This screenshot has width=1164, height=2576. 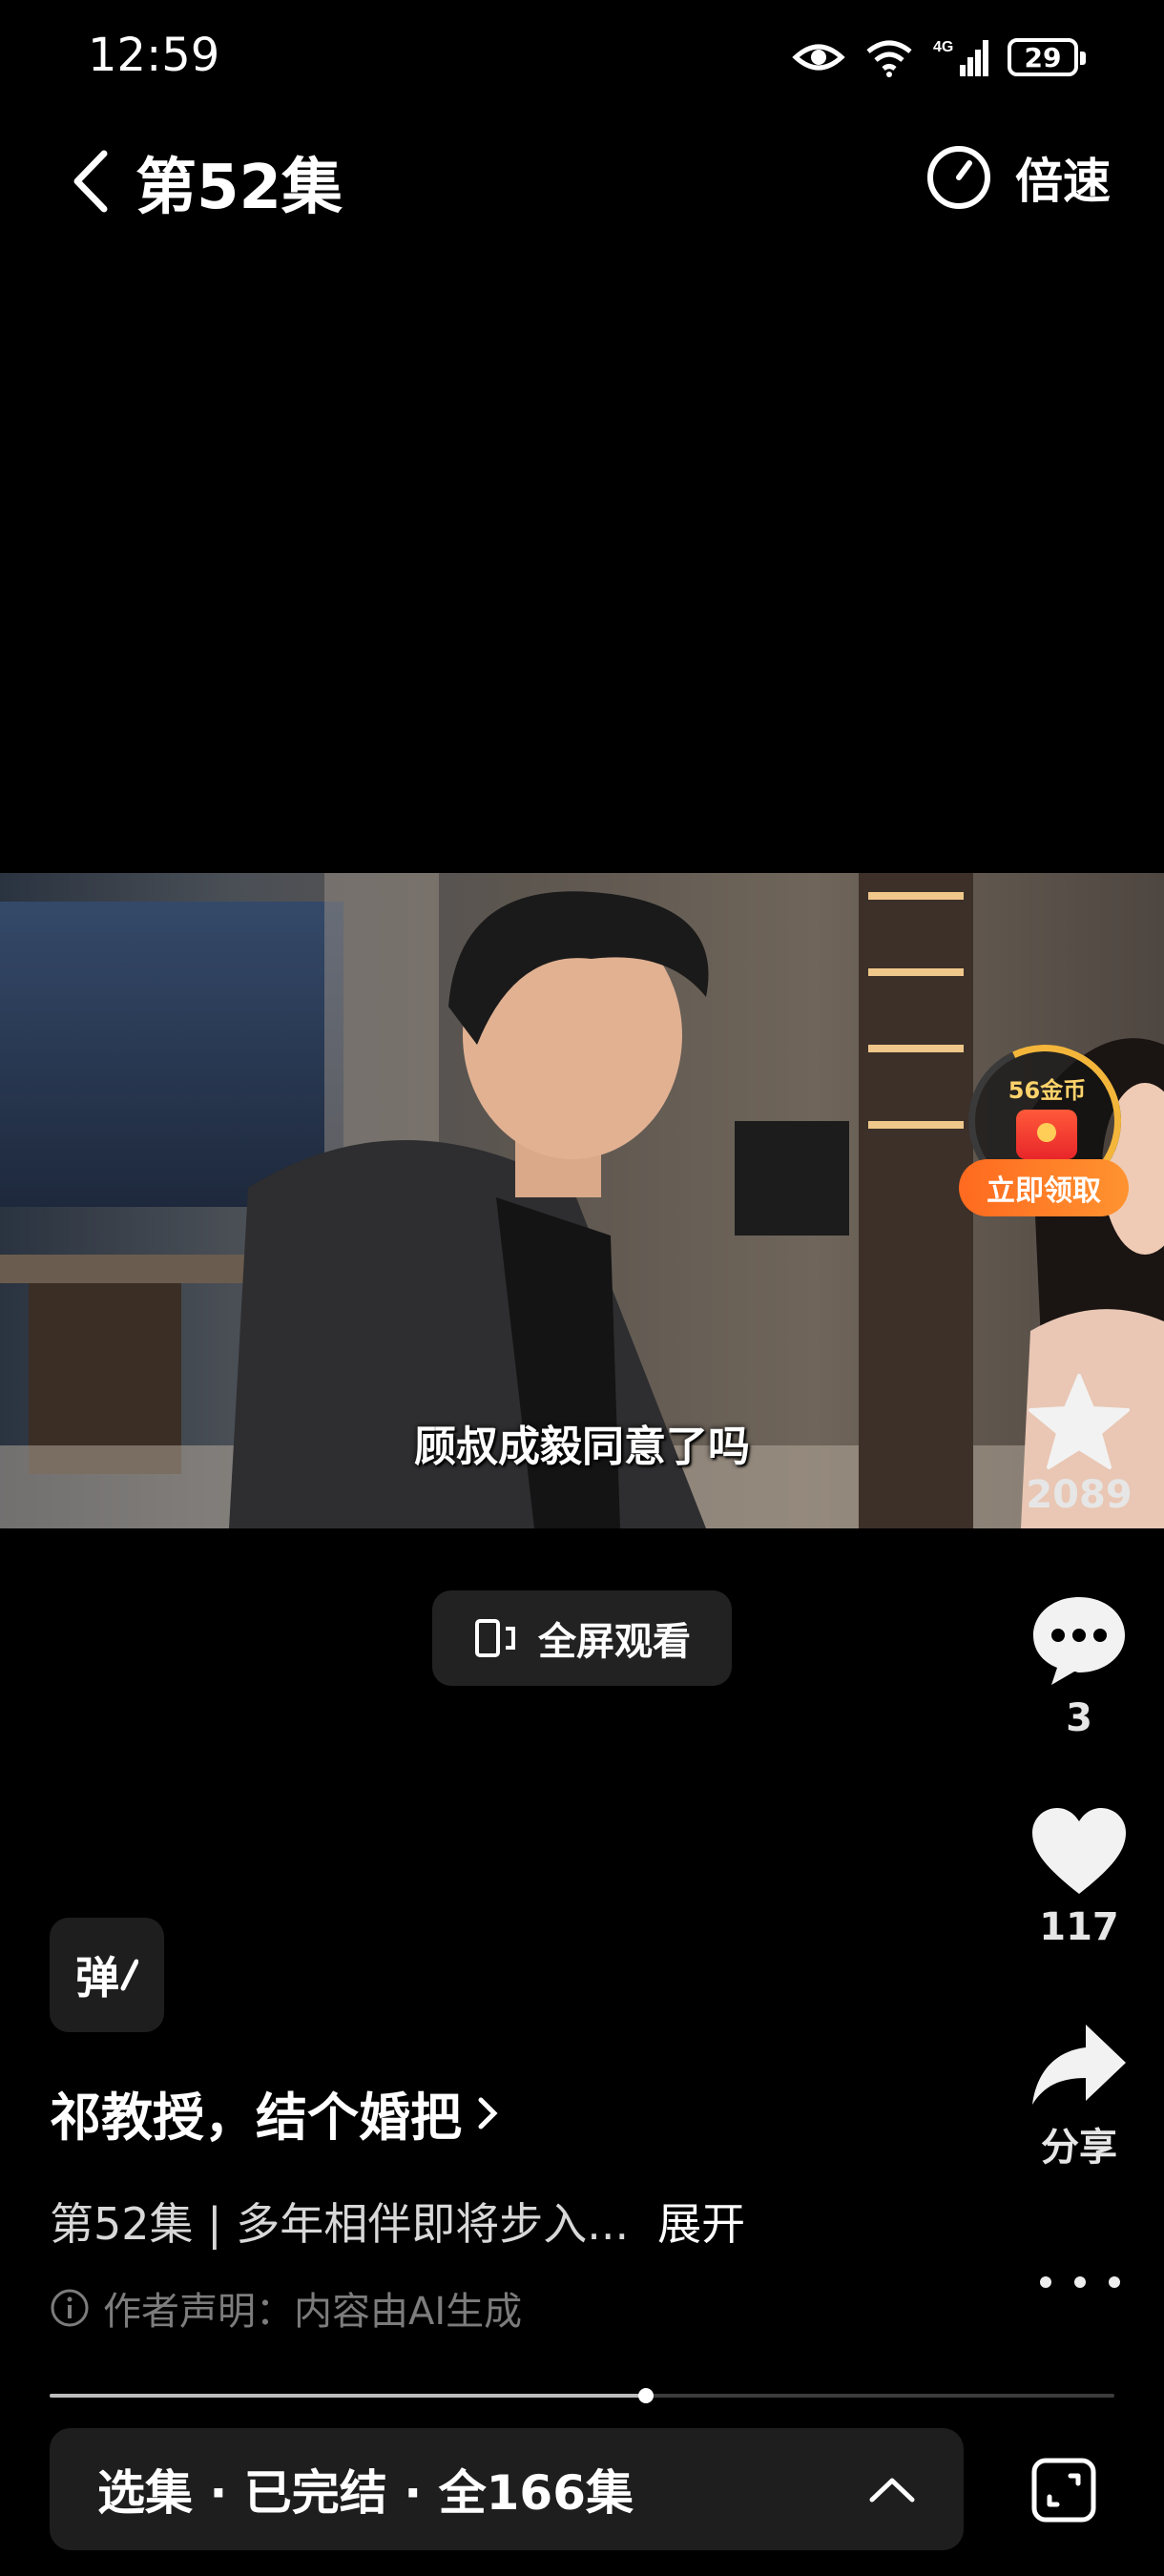 I want to click on status-icons: 4G 29, so click(x=939, y=57).